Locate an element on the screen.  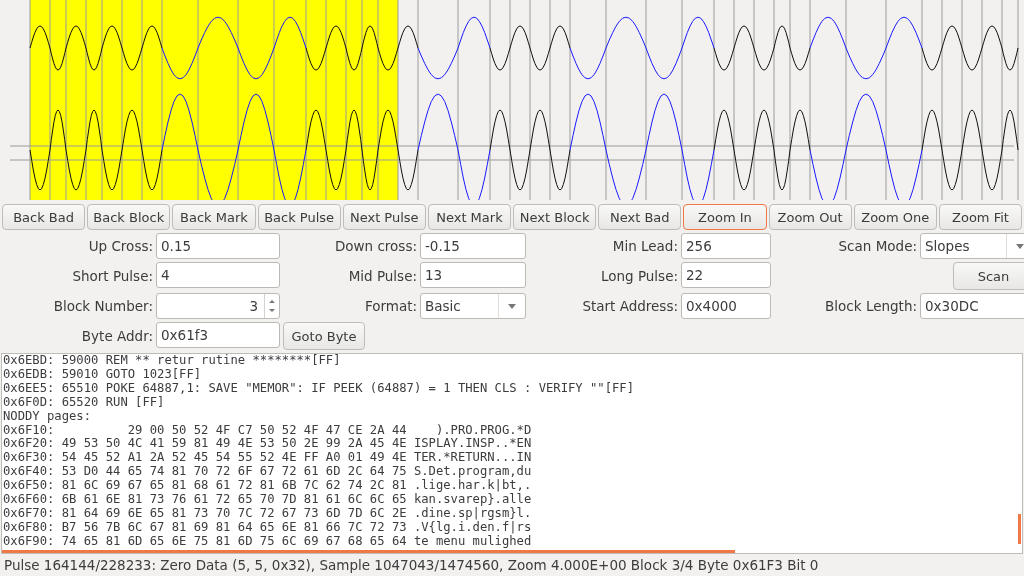
nav-button: Zoom One is located at coordinates (895, 217).